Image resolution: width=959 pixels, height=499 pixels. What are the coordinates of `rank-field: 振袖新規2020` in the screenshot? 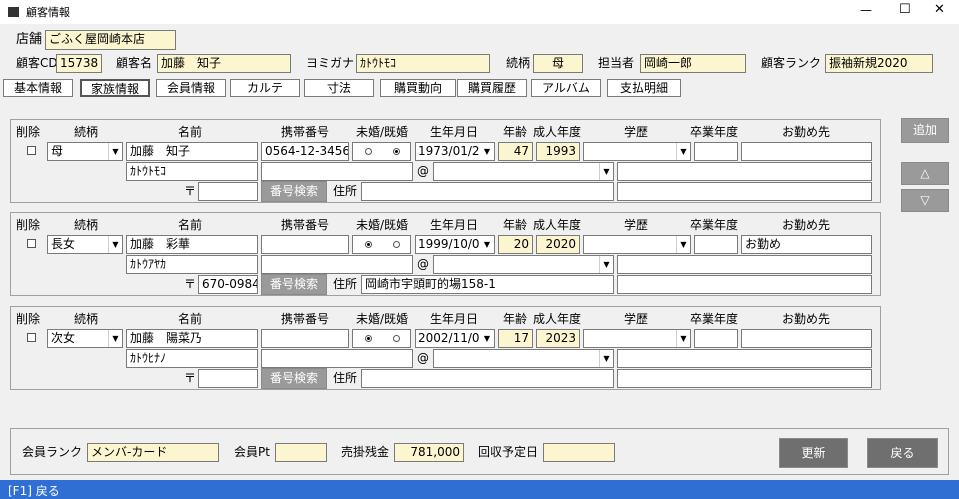 It's located at (879, 63).